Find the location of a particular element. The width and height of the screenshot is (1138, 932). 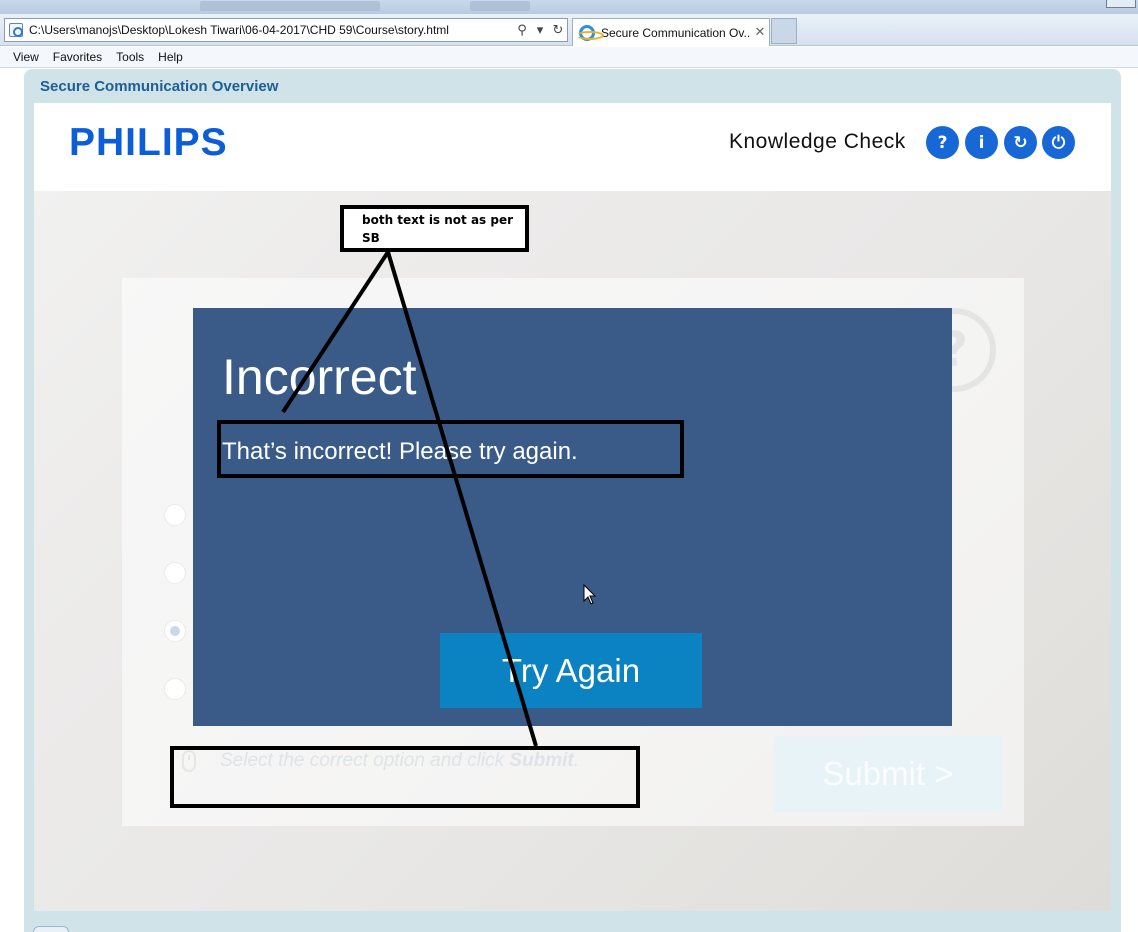

new-tab-button is located at coordinates (784, 31).